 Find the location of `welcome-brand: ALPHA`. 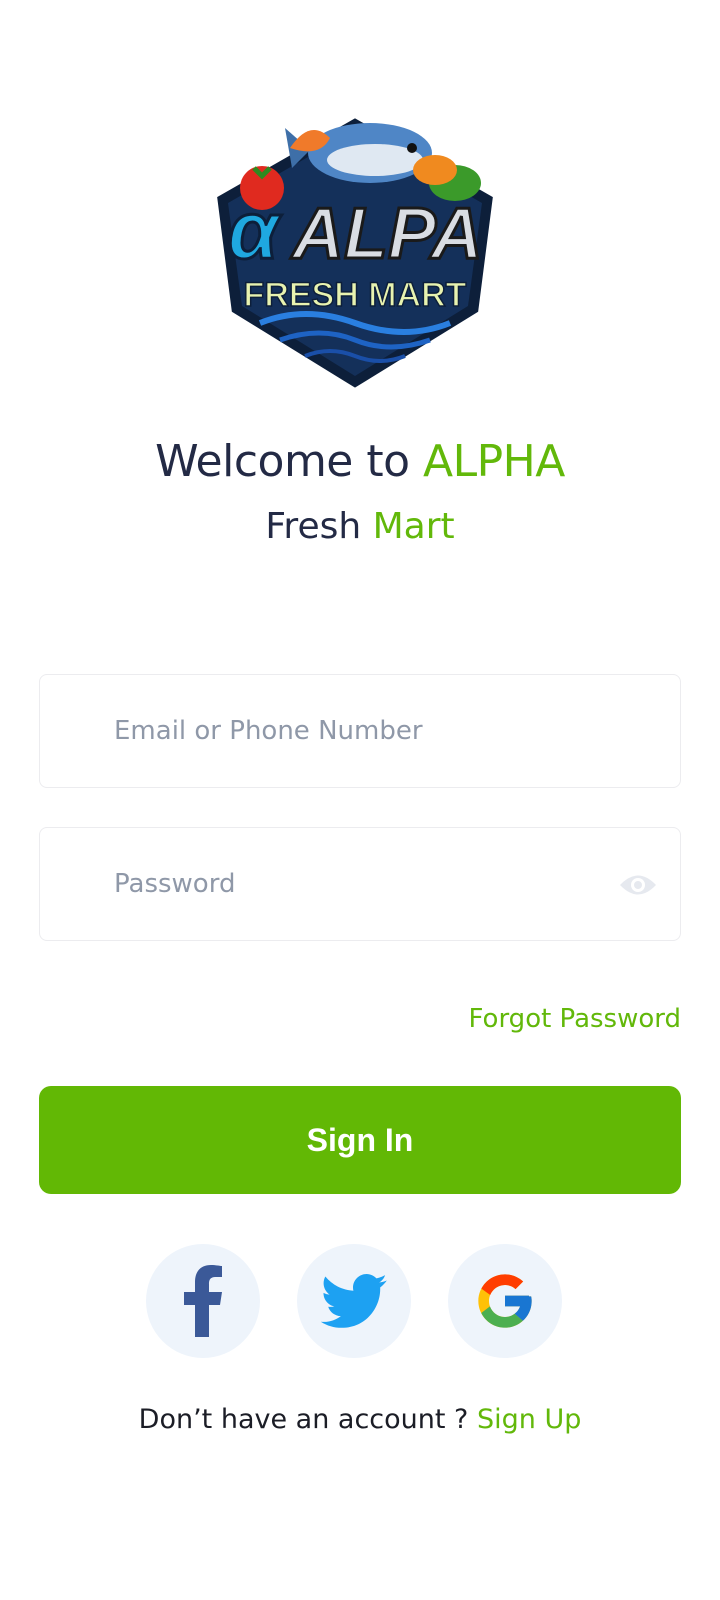

welcome-brand: ALPHA is located at coordinates (494, 461).